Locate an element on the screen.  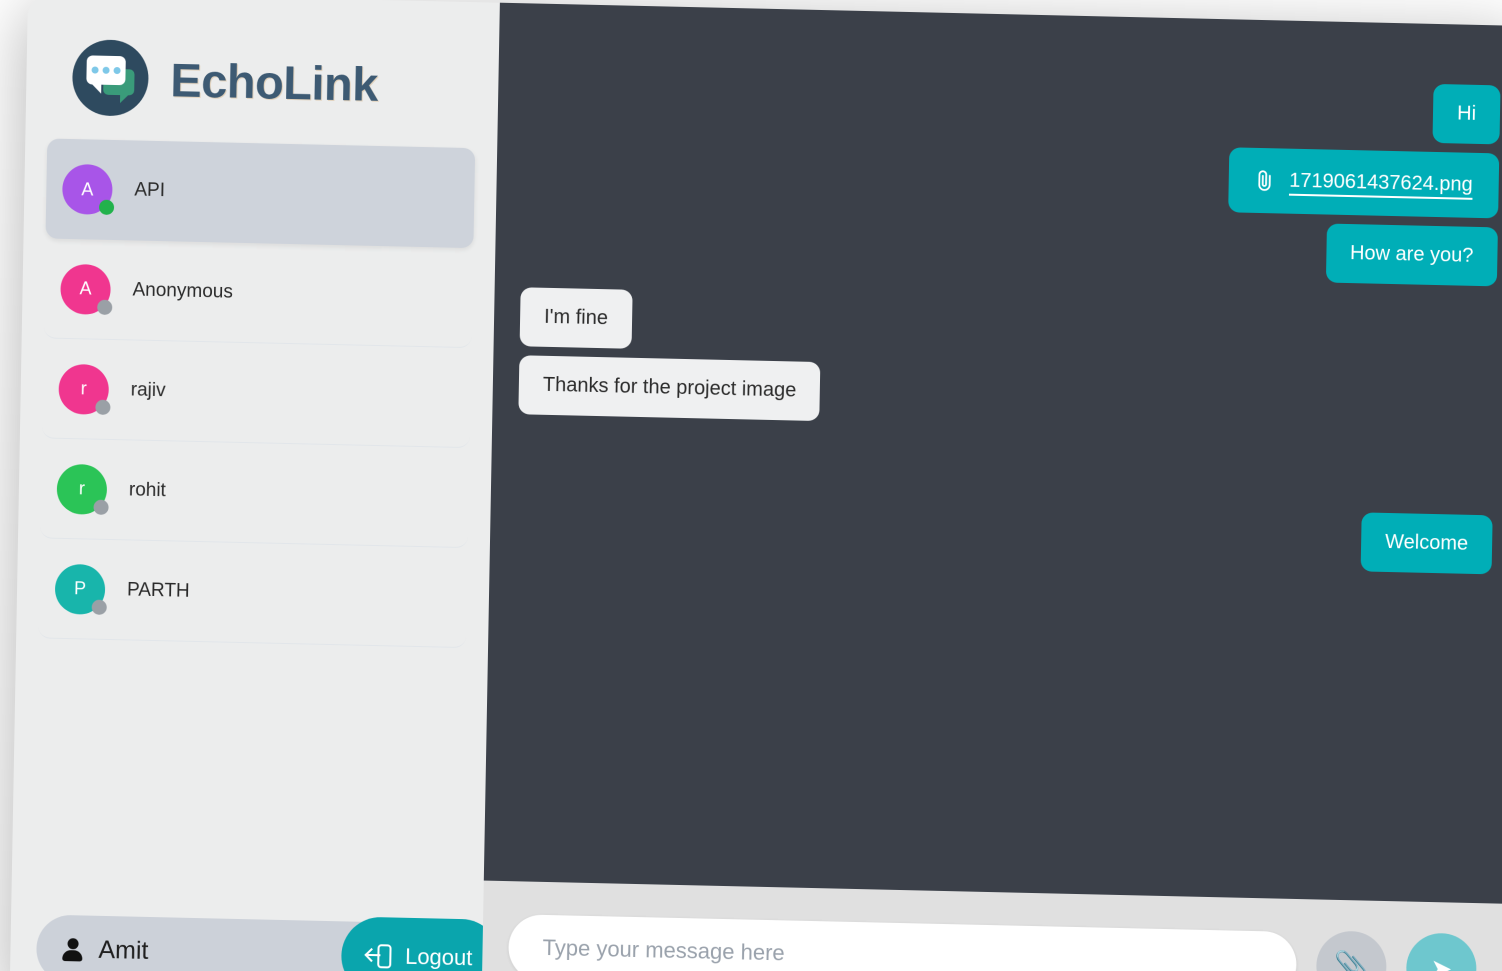
white-bubble-shape is located at coordinates (106, 70).